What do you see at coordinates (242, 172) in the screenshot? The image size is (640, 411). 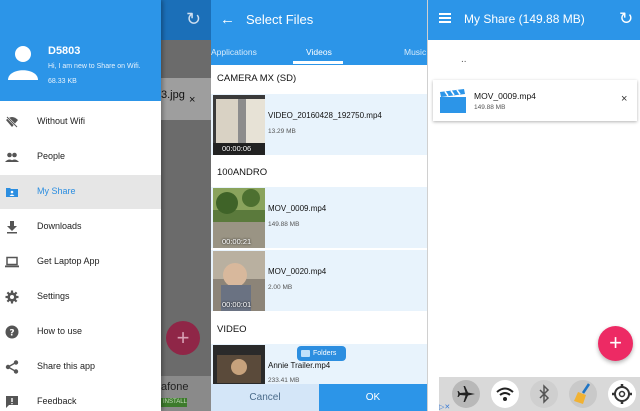 I see `section-header-label: 100ANDRO` at bounding box center [242, 172].